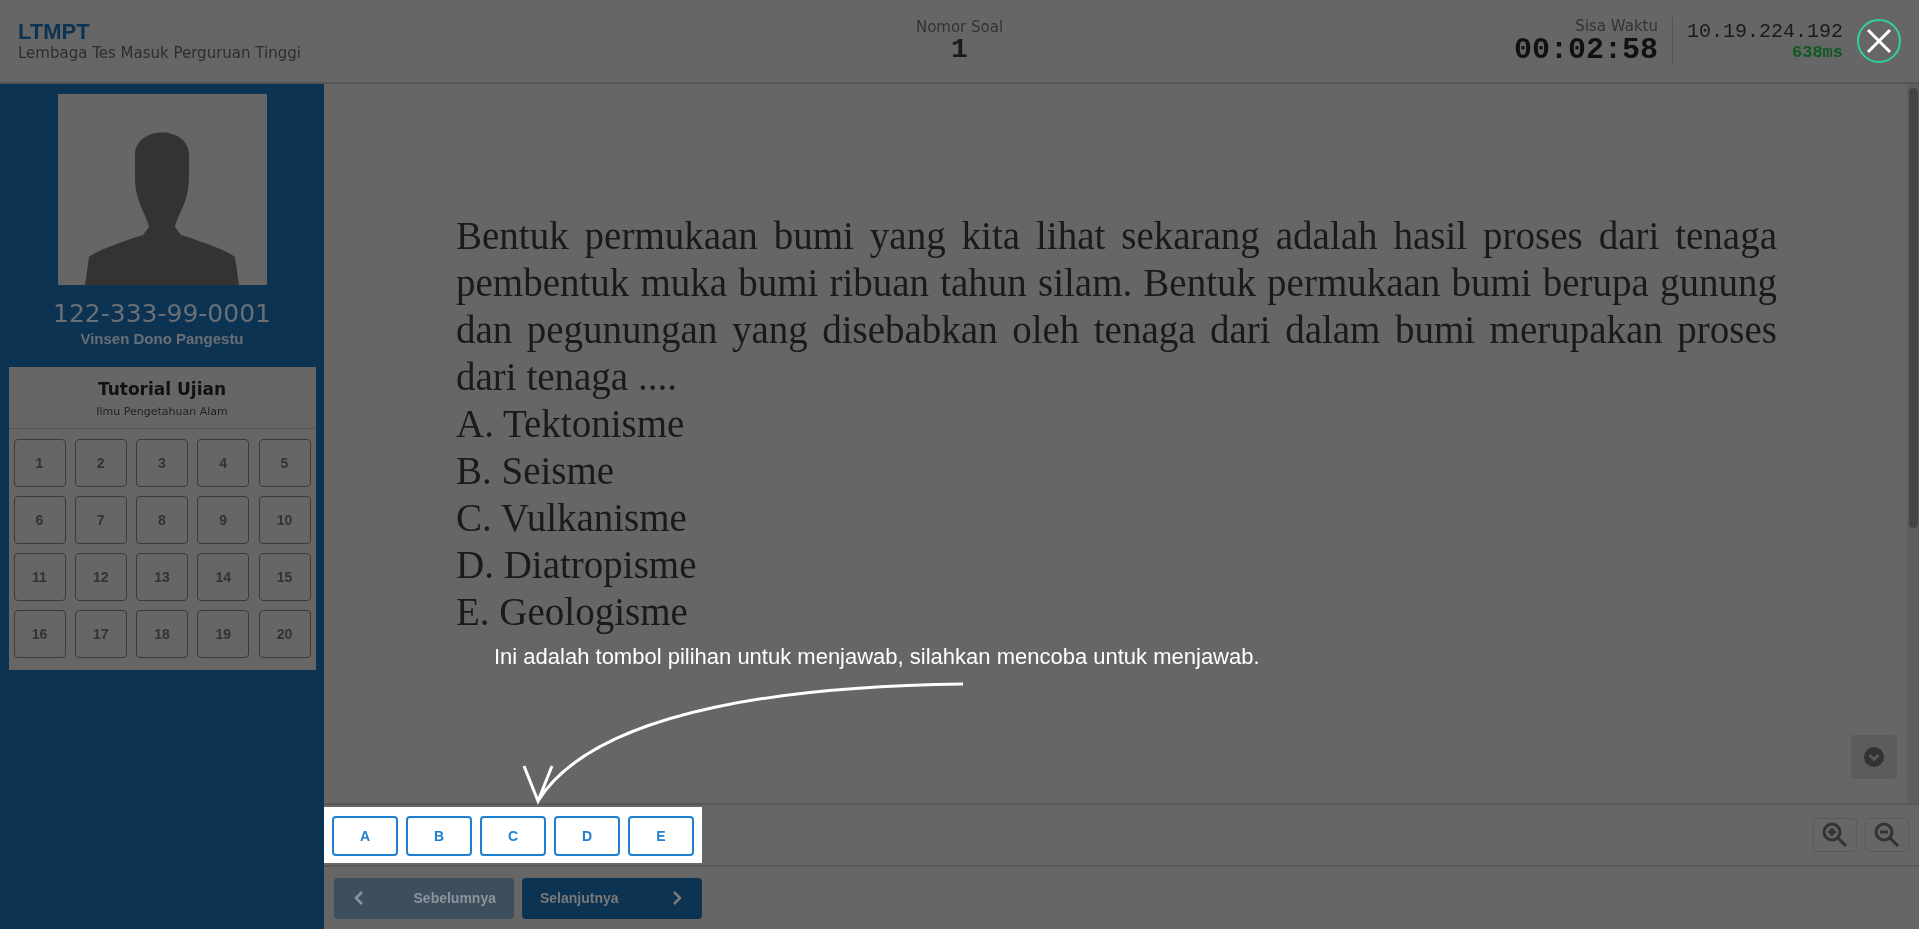  What do you see at coordinates (54, 32) in the screenshot?
I see `logo: LTMPT` at bounding box center [54, 32].